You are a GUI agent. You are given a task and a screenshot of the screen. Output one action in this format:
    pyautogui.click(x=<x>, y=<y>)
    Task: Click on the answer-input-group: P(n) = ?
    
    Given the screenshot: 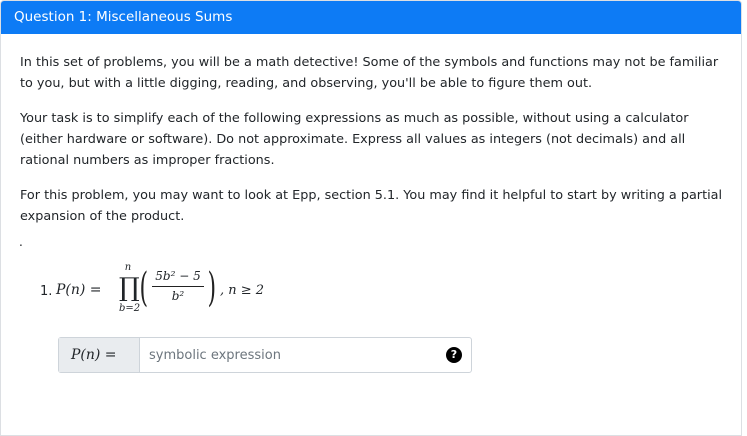 What is the action you would take?
    pyautogui.click(x=265, y=355)
    